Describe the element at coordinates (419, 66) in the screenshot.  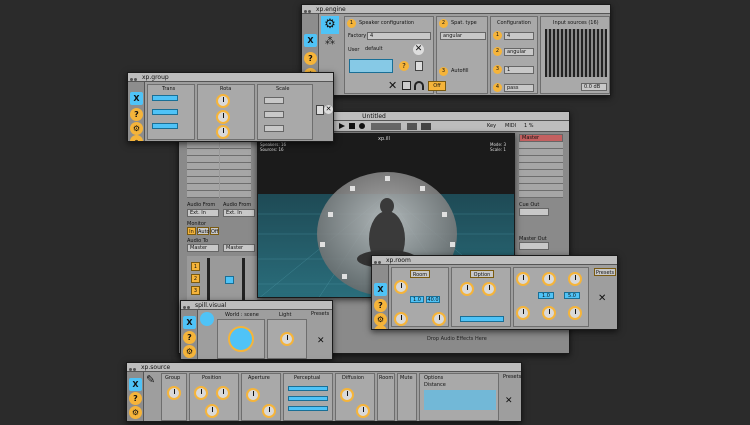
I see `config-doc-icon` at that location.